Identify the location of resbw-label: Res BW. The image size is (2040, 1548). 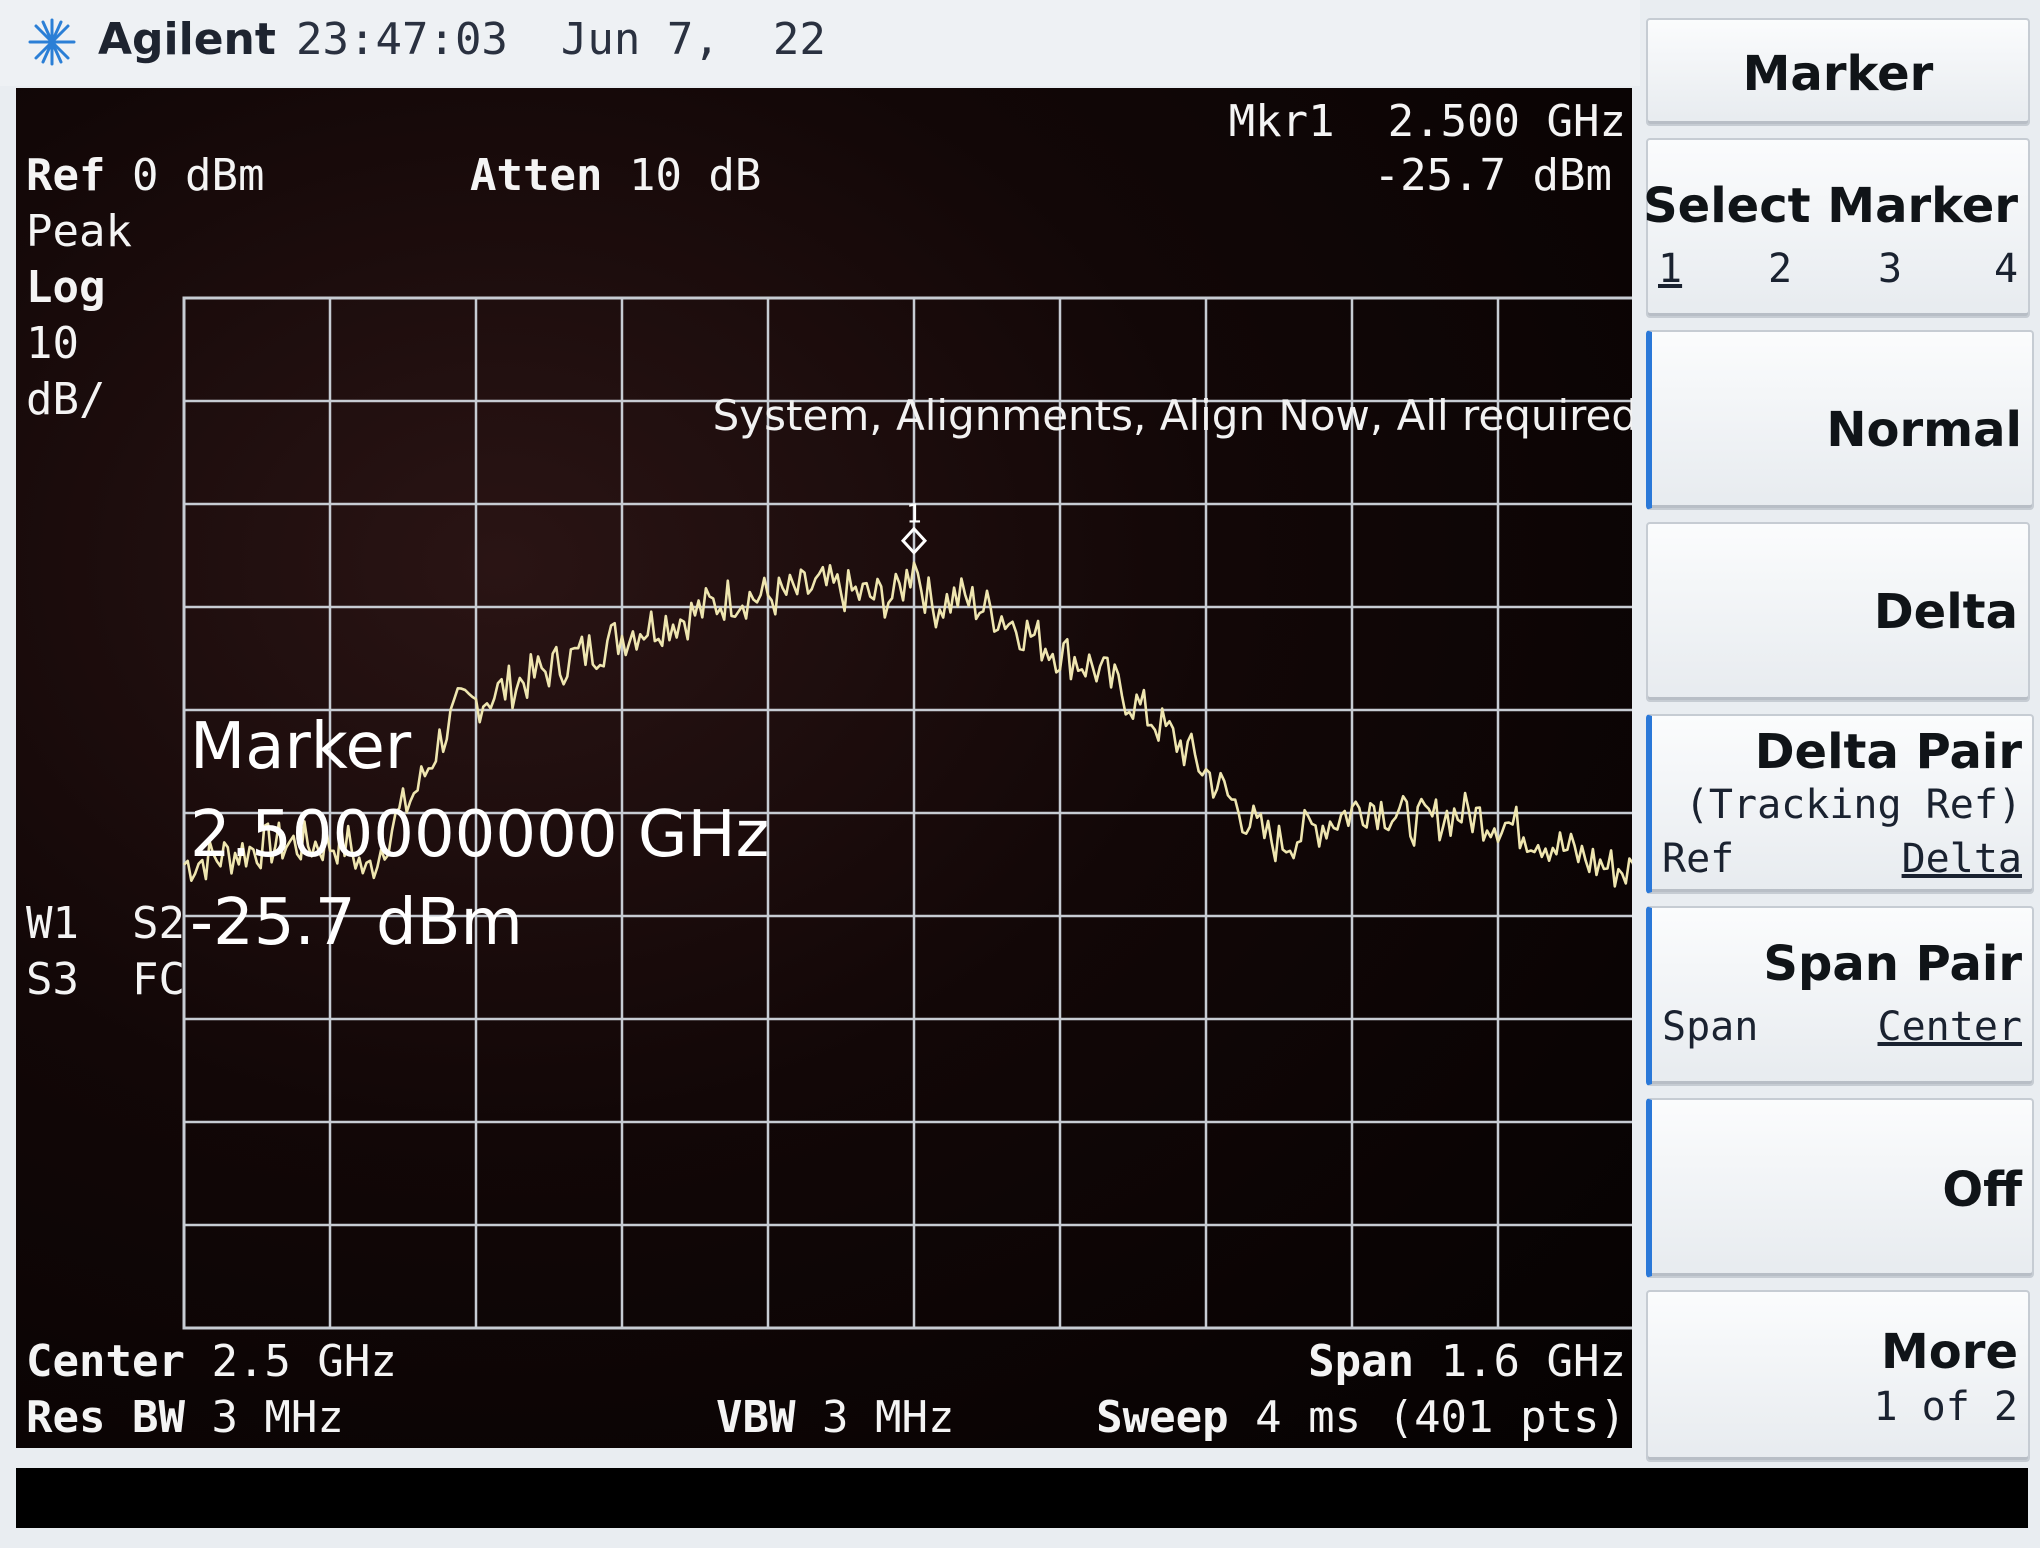
(105, 1417).